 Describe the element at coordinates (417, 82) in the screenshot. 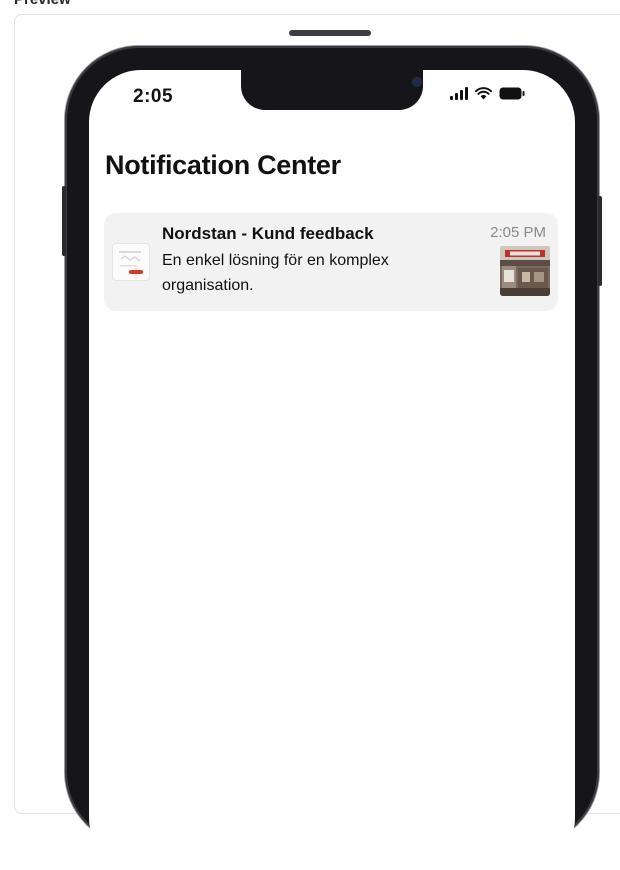

I see `front-camera-icon` at that location.